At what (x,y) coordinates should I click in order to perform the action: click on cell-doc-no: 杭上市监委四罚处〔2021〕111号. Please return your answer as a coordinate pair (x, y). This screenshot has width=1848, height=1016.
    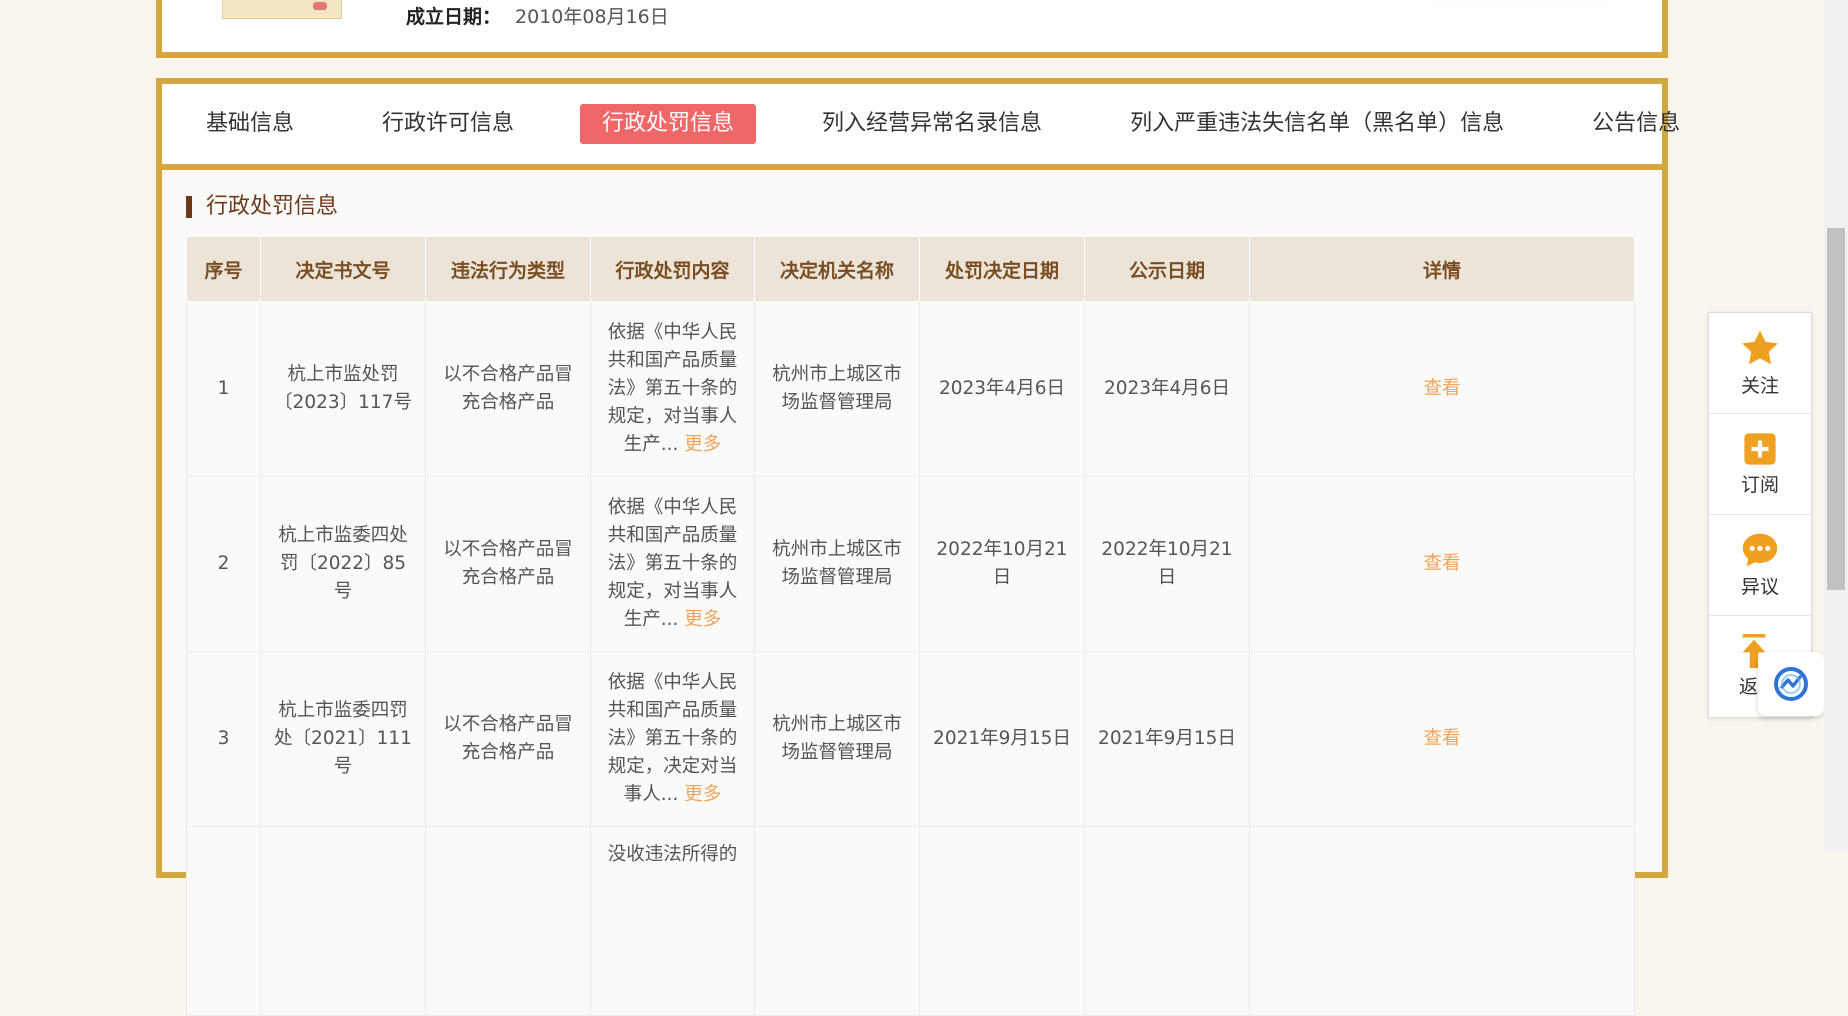
    Looking at the image, I should click on (343, 739).